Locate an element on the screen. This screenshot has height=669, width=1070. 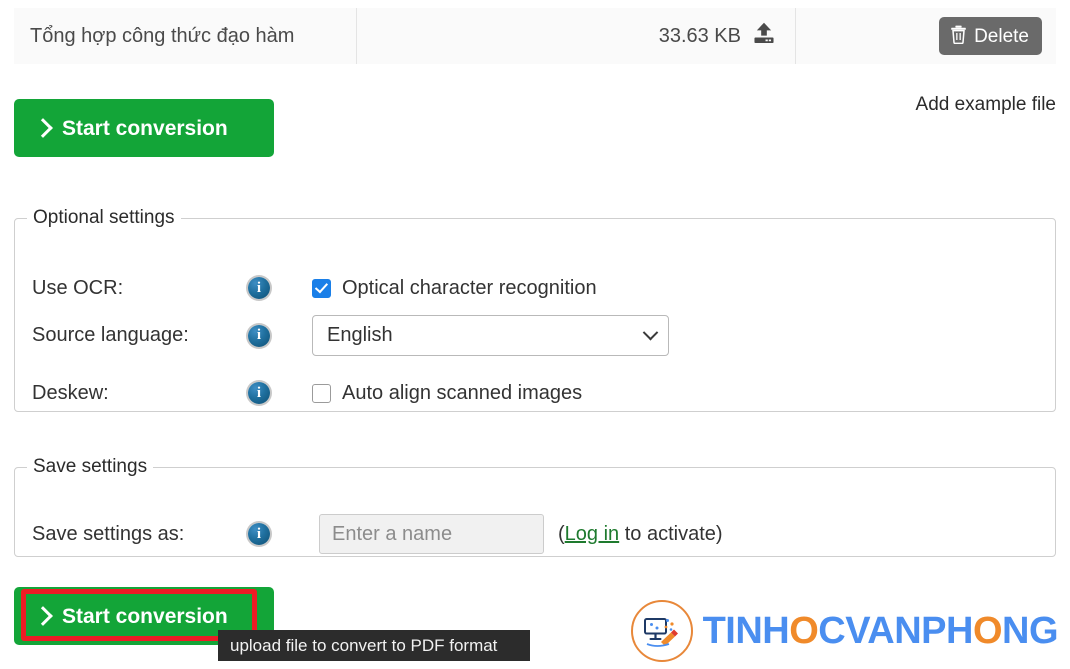
save-settings-info-wrap: i is located at coordinates (283, 534).